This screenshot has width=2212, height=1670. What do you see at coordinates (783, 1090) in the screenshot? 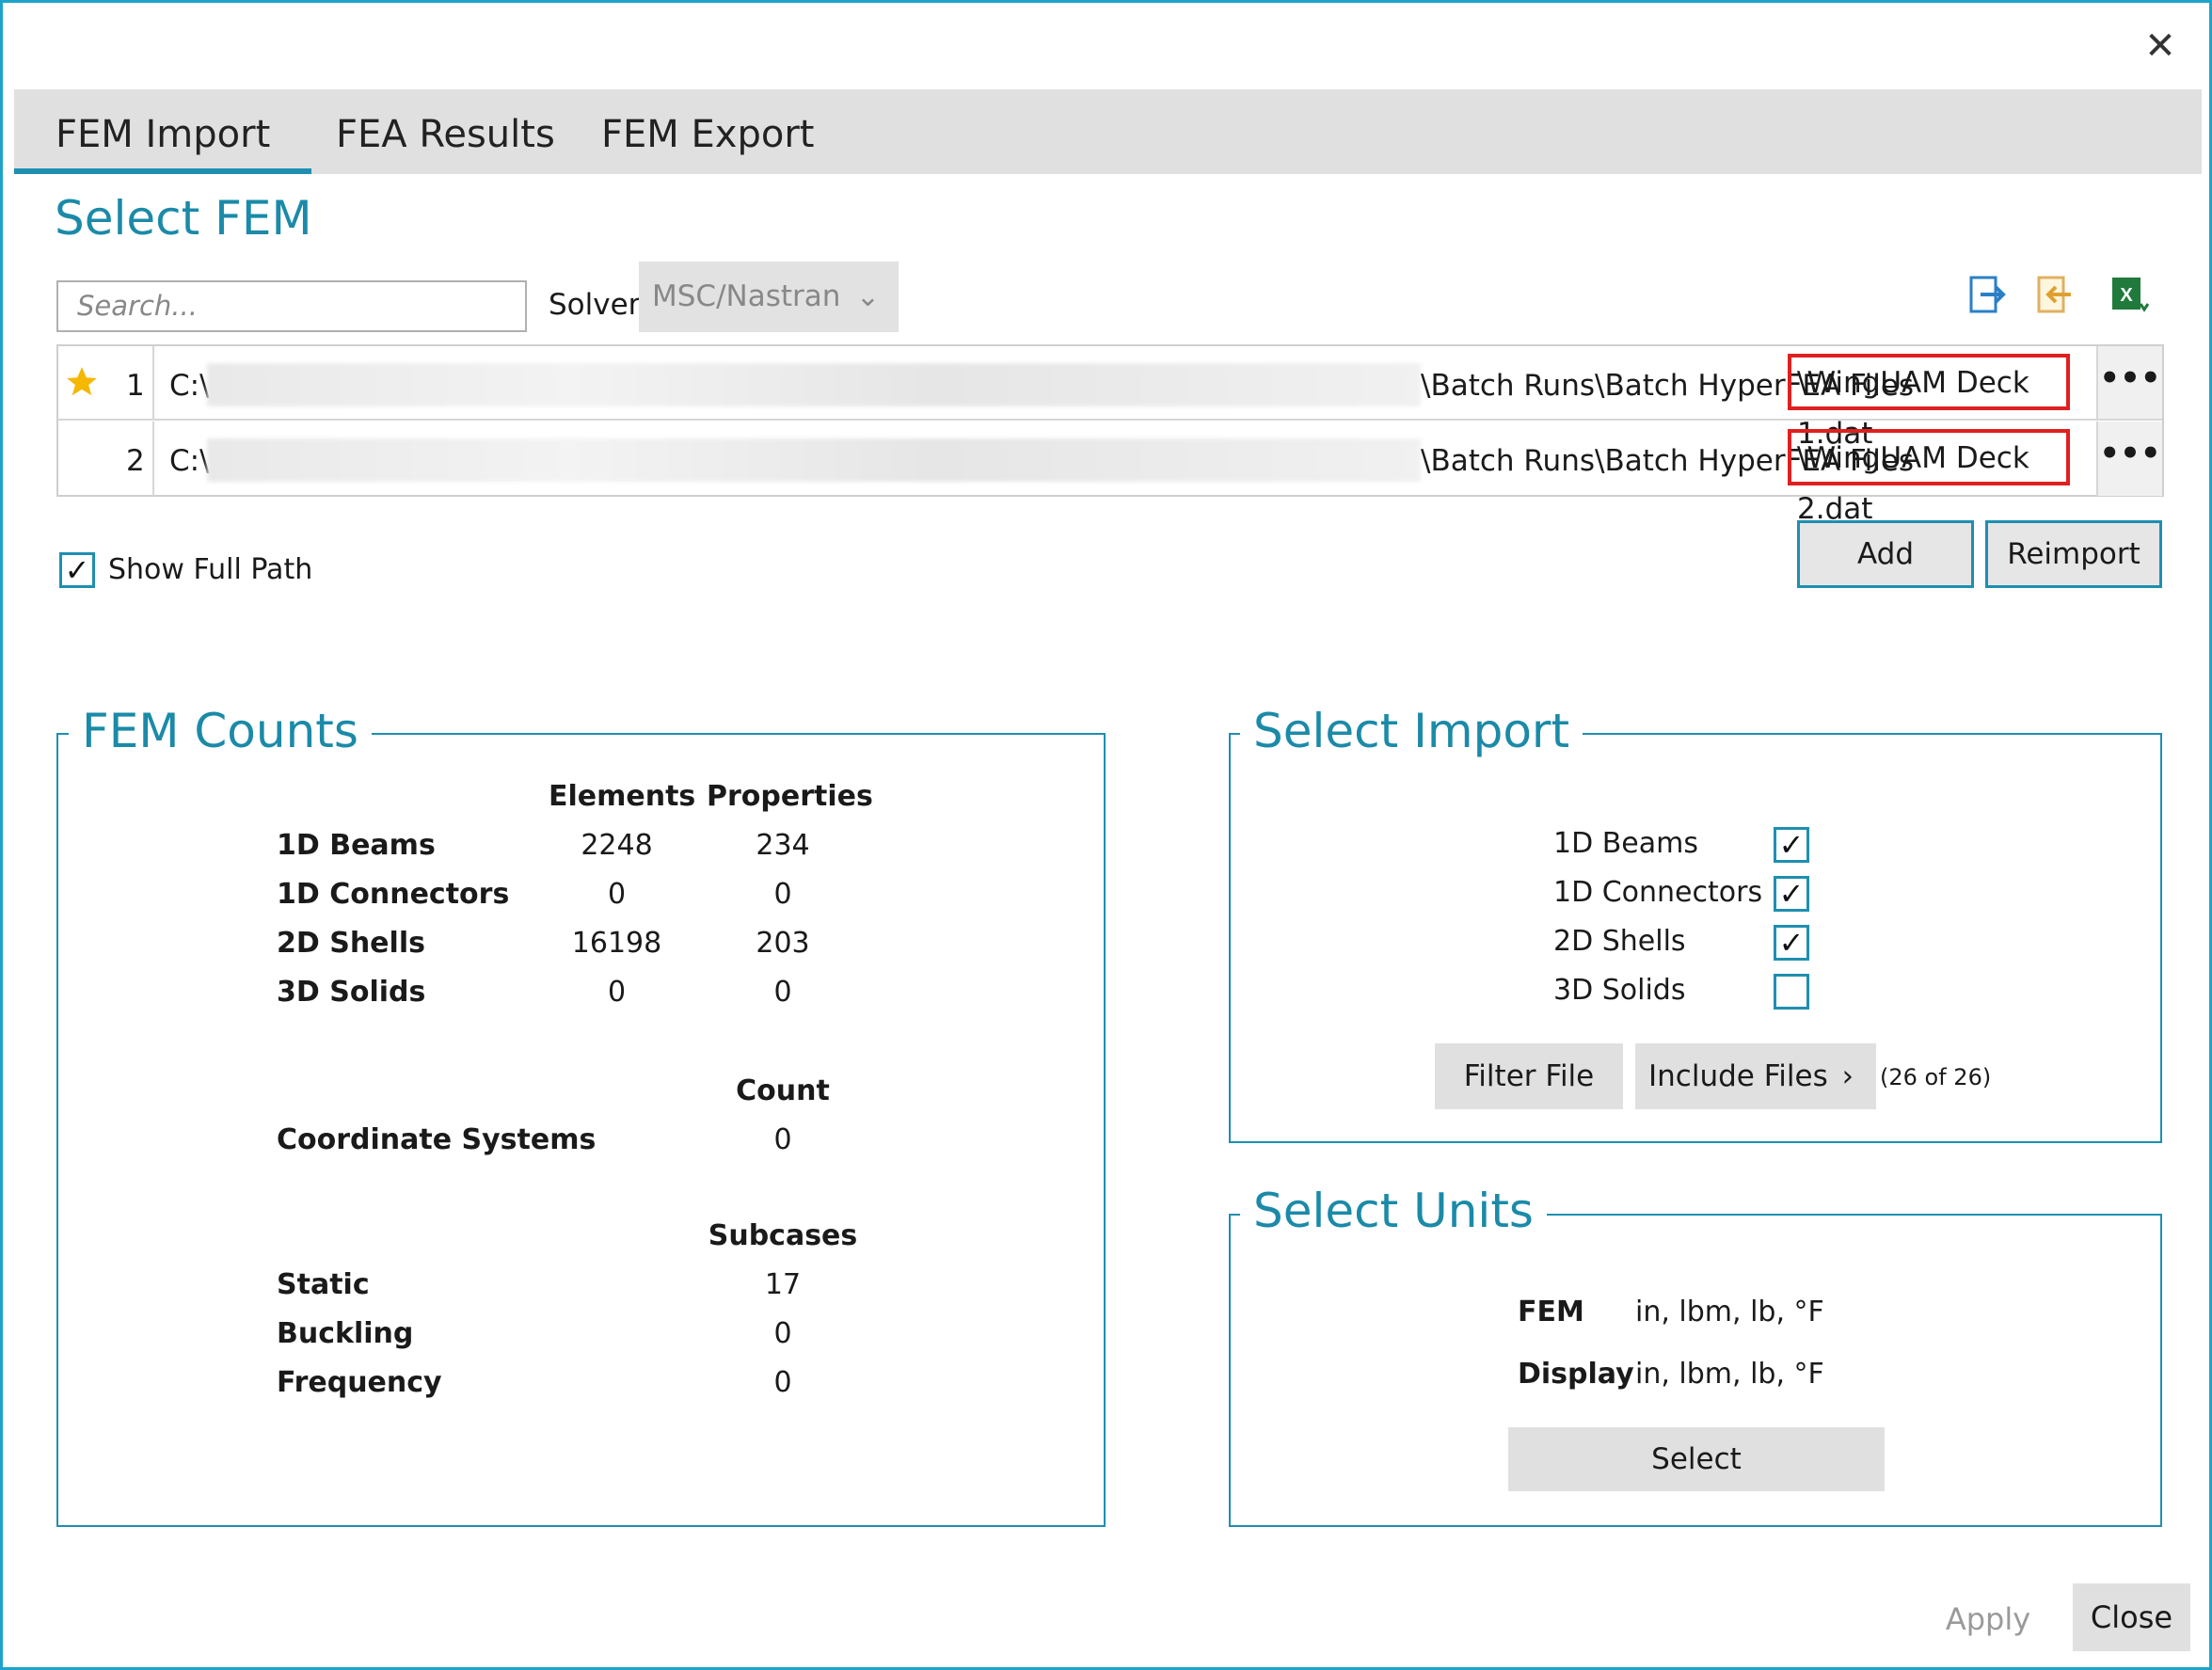
I see `count-header: Count` at bounding box center [783, 1090].